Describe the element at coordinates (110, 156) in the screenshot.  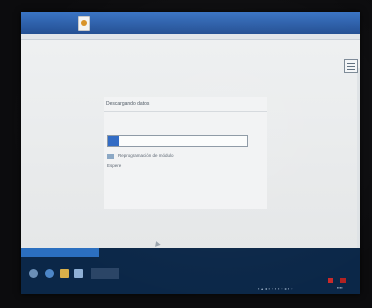
I see `module-status-icon` at that location.